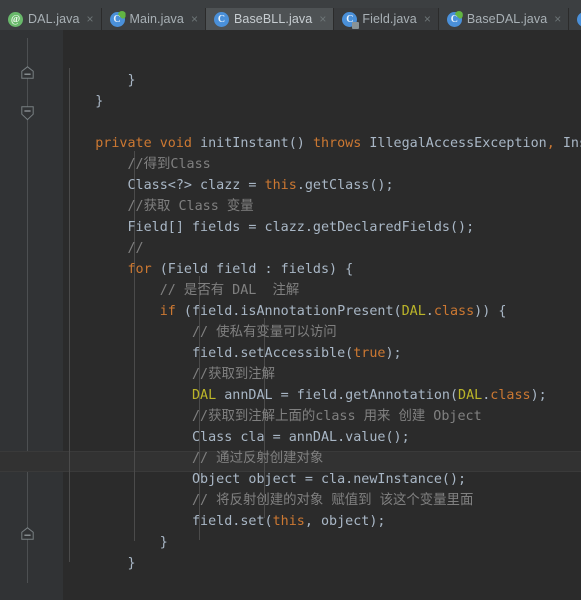 Image resolution: width=581 pixels, height=600 pixels. Describe the element at coordinates (51, 19) in the screenshot. I see `editor-tab-dal-java: @ DAL.java ×` at that location.